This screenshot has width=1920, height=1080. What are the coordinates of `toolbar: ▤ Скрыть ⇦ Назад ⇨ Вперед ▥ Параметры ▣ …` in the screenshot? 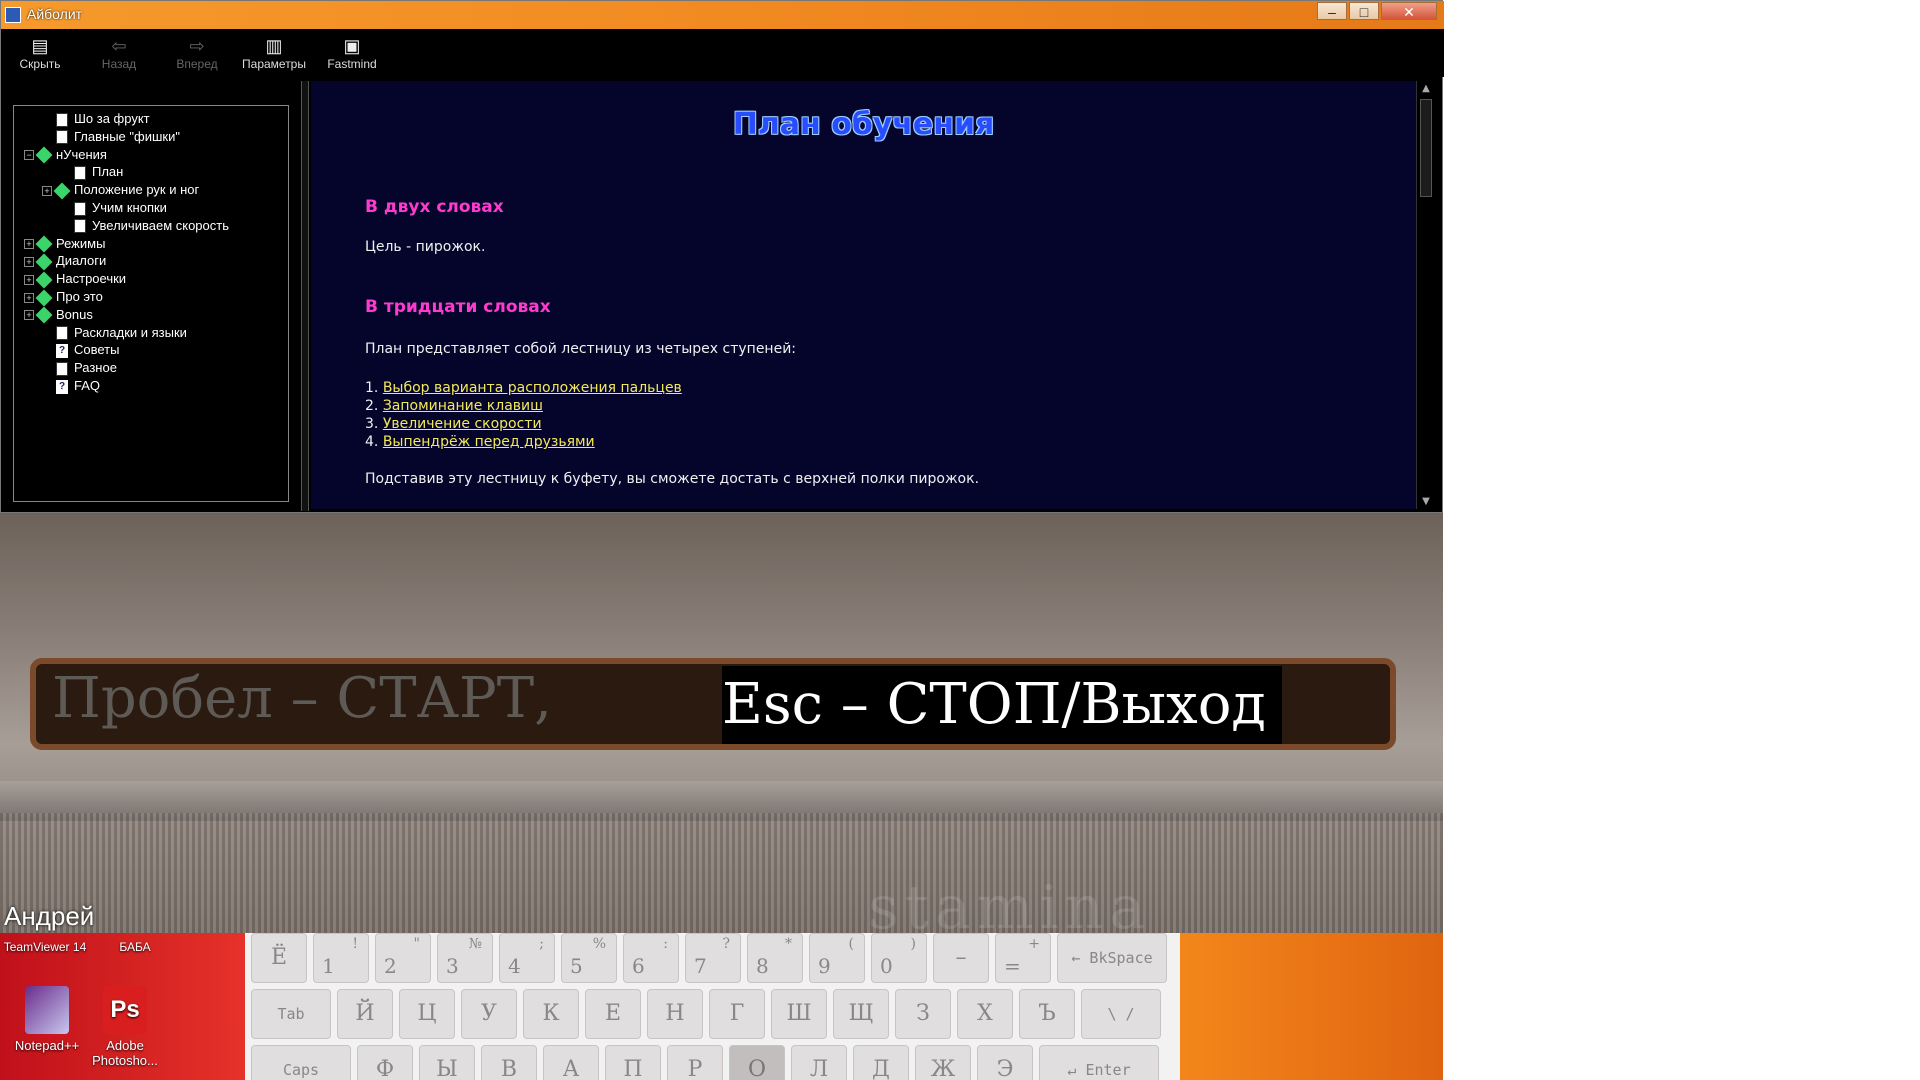 It's located at (722, 53).